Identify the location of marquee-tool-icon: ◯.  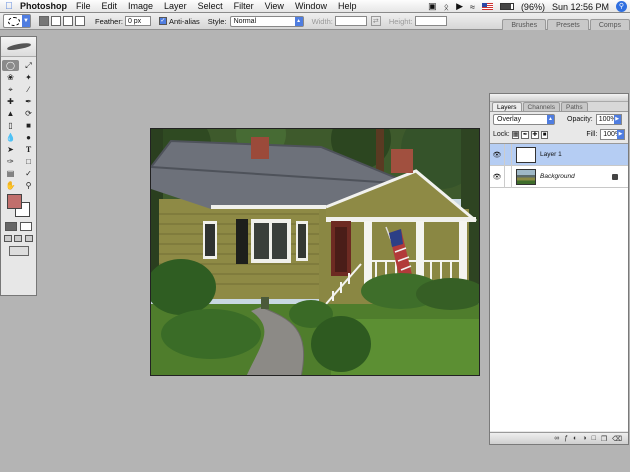
(10, 65).